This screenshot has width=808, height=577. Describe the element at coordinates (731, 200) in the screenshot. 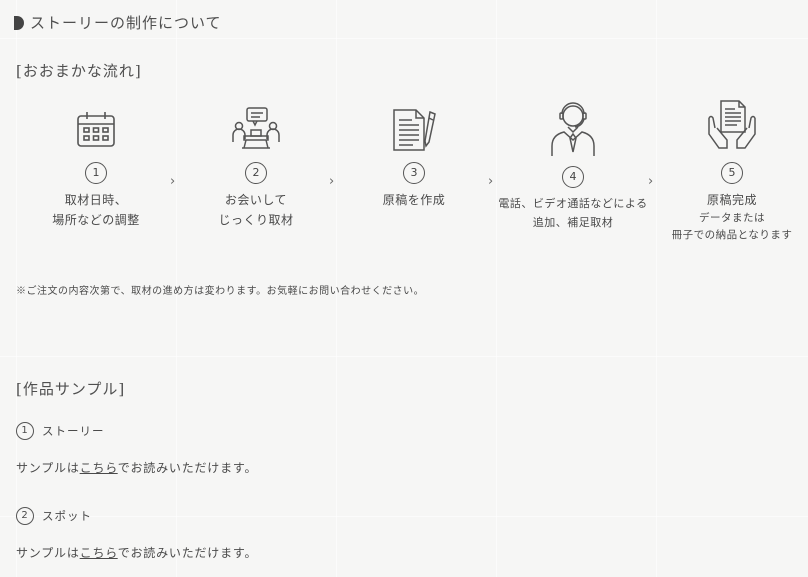

I see `step-text-line1: 原稿完成` at that location.